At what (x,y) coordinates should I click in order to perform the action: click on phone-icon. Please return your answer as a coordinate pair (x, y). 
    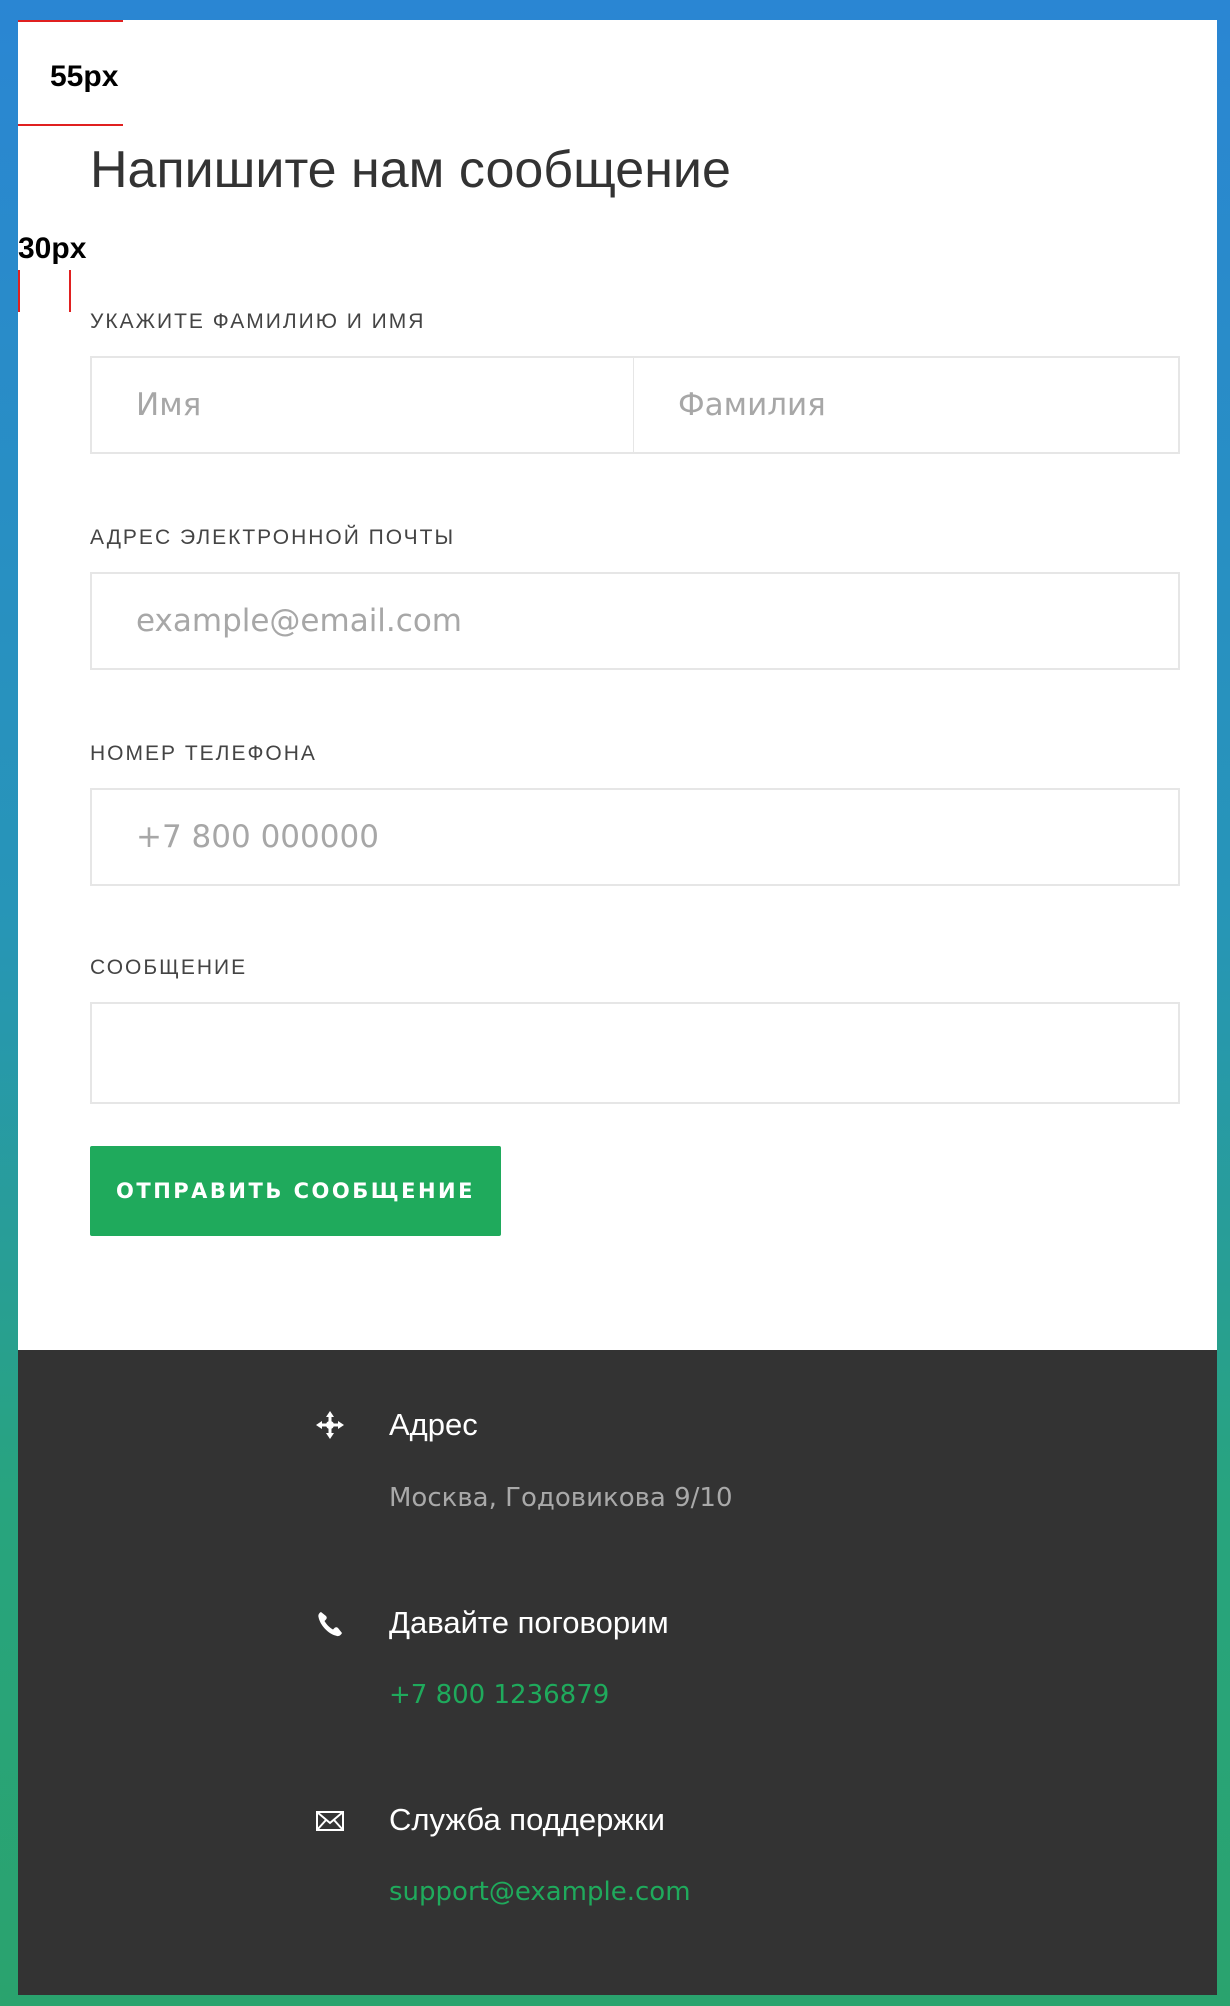
    Looking at the image, I should click on (330, 1624).